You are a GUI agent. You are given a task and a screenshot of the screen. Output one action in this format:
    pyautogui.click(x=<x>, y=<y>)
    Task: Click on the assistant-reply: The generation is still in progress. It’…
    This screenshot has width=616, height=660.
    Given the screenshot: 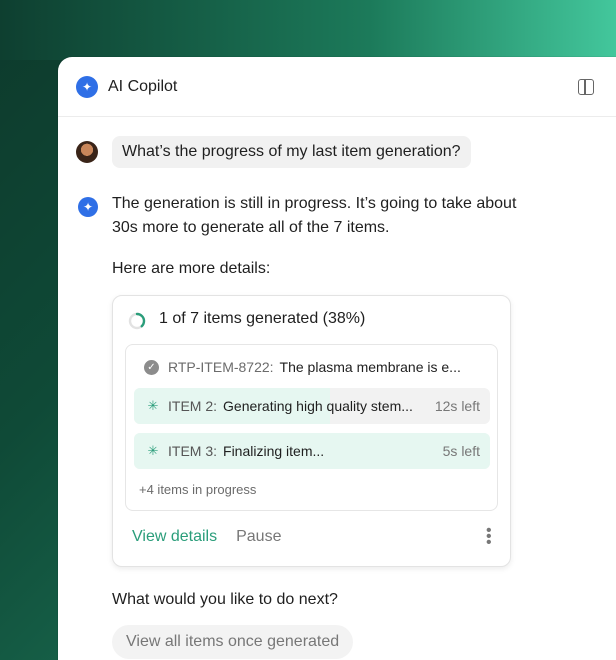 What is the action you would take?
    pyautogui.click(x=314, y=215)
    